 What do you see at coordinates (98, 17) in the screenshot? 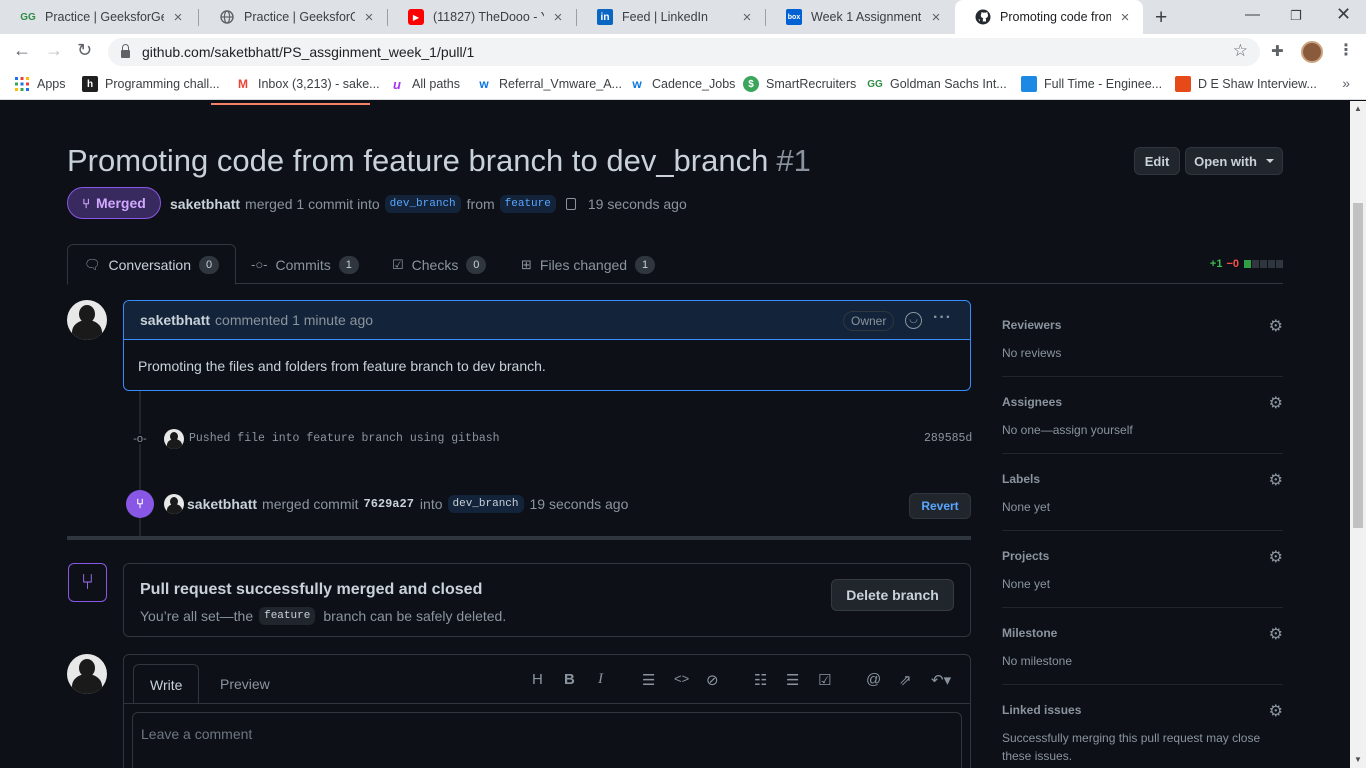
I see `browser-tab-1: GG Practice | GeeksforGeeks ×` at bounding box center [98, 17].